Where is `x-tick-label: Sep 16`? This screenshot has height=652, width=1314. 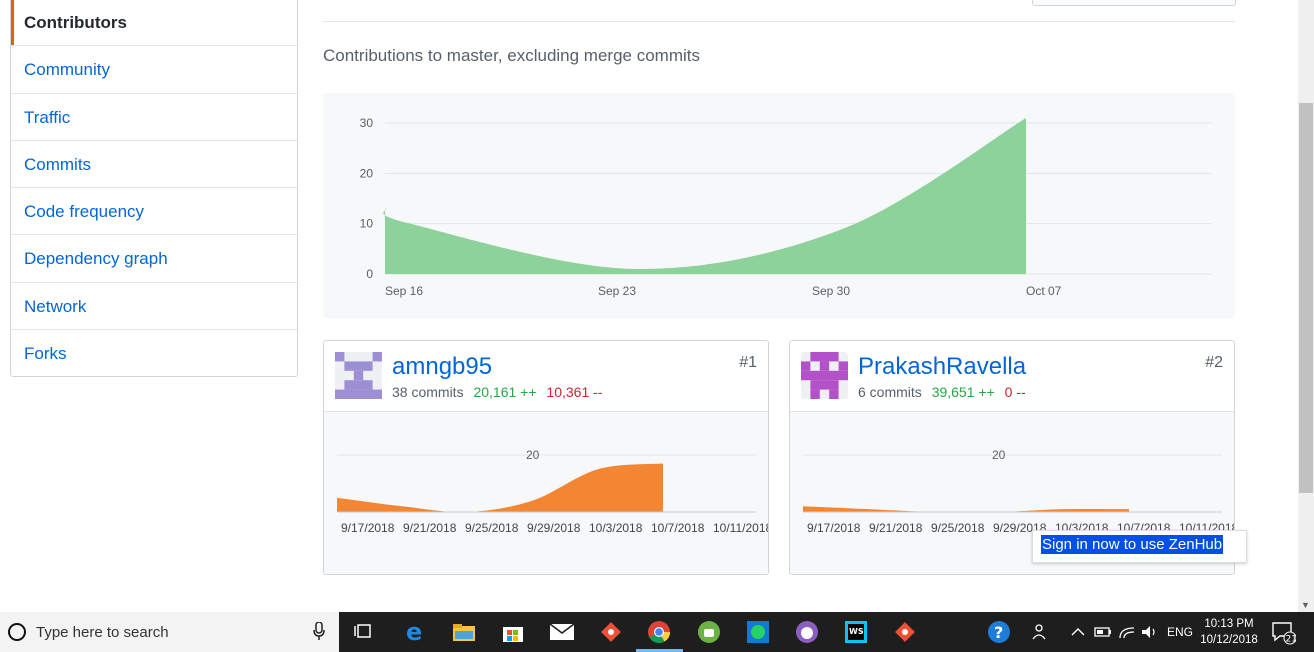 x-tick-label: Sep 16 is located at coordinates (404, 291).